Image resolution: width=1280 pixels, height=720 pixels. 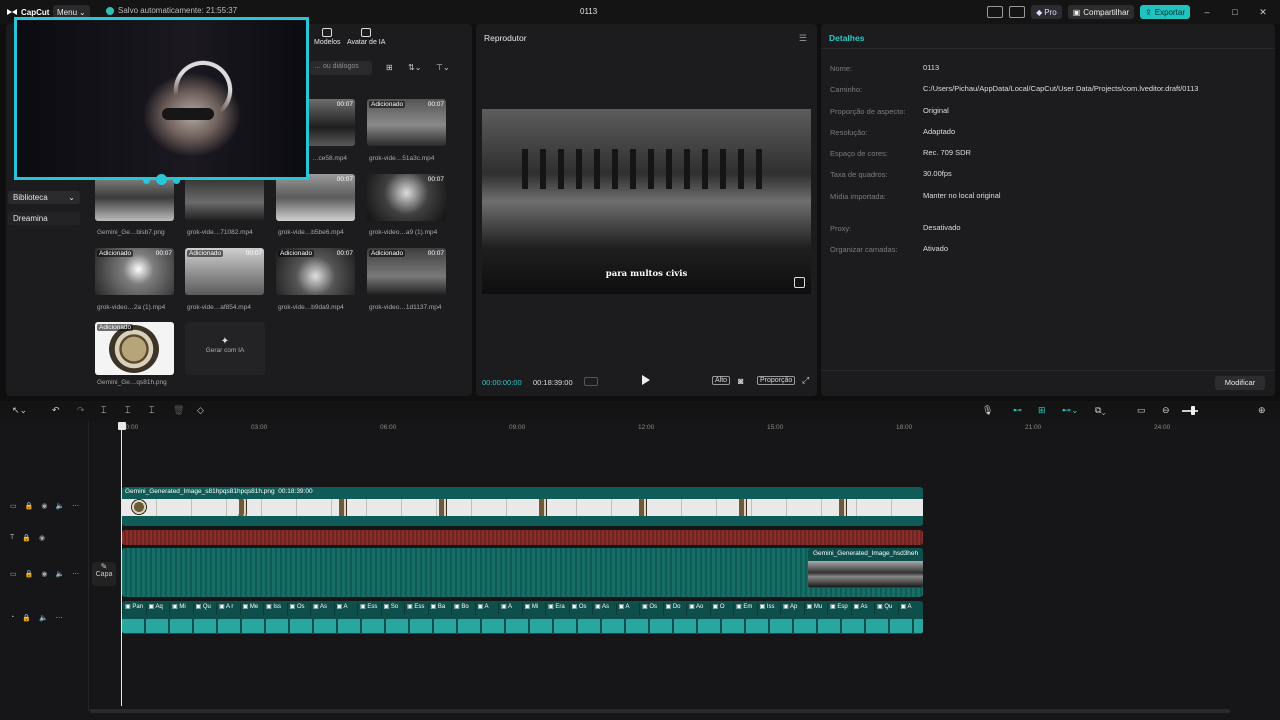 I want to click on generate-ai-button: ✦ Gerar com IA, so click(x=225, y=348).